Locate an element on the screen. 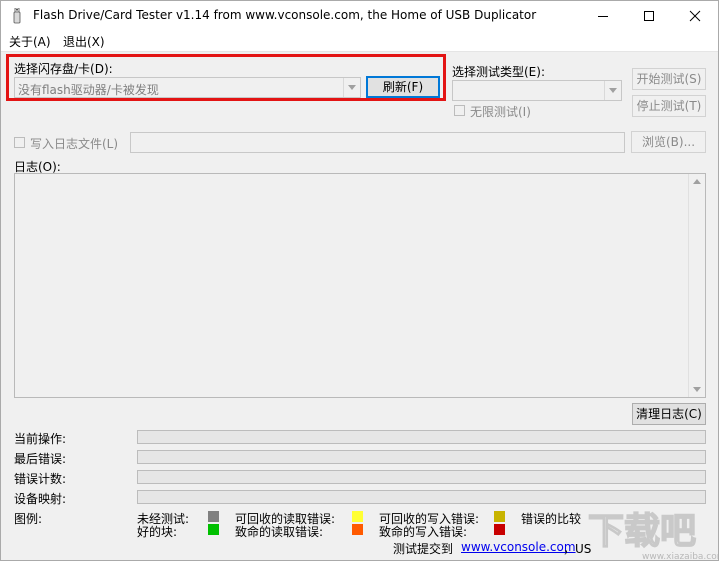 The image size is (719, 561). log-scrollbar is located at coordinates (696, 285).